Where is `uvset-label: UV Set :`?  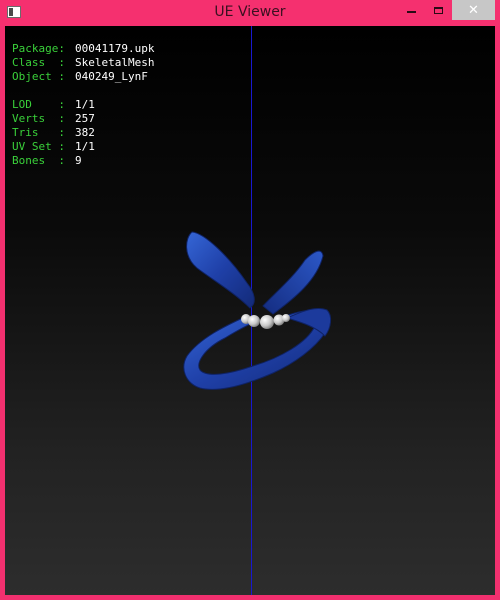 uvset-label: UV Set : is located at coordinates (38, 146).